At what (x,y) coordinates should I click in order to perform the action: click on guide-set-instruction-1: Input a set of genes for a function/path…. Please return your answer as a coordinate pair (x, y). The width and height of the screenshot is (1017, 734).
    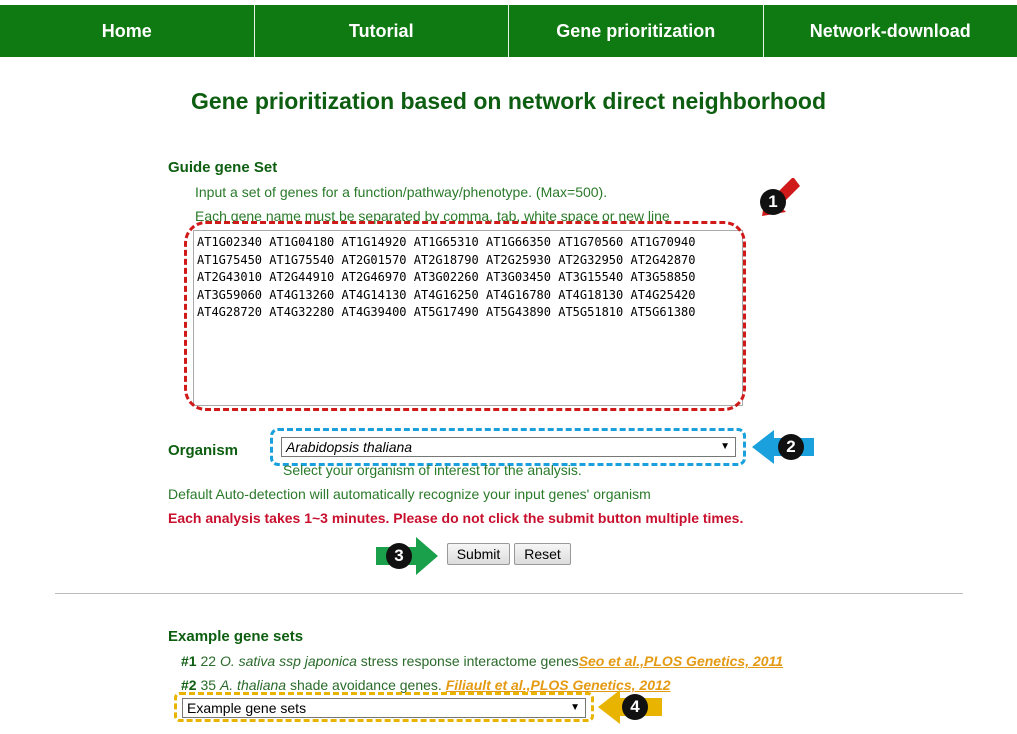
    Looking at the image, I should click on (401, 192).